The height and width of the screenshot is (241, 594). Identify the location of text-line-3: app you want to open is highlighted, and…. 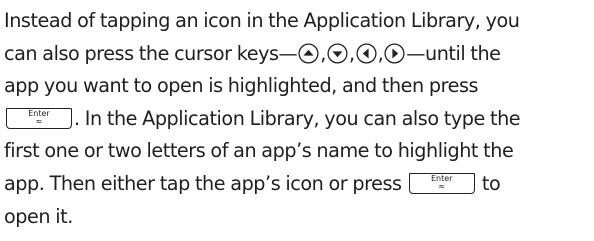
(241, 86).